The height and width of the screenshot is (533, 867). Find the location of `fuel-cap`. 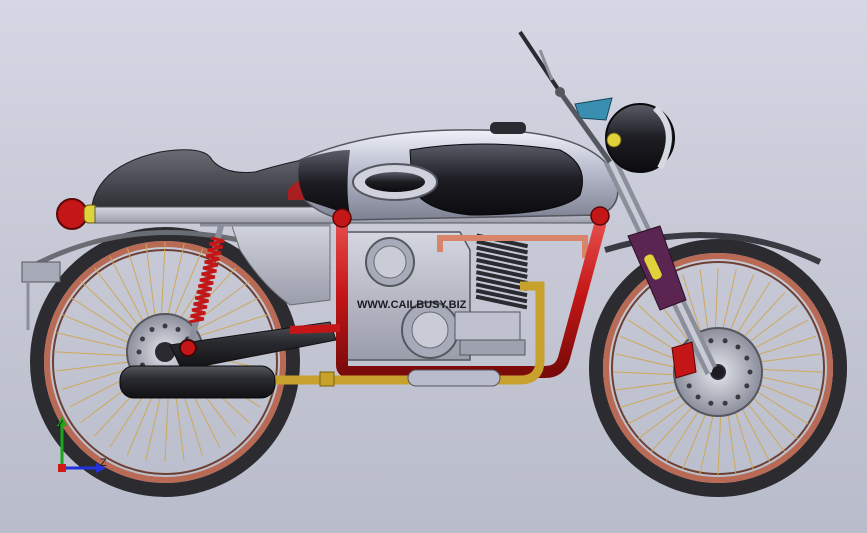

fuel-cap is located at coordinates (508, 128).